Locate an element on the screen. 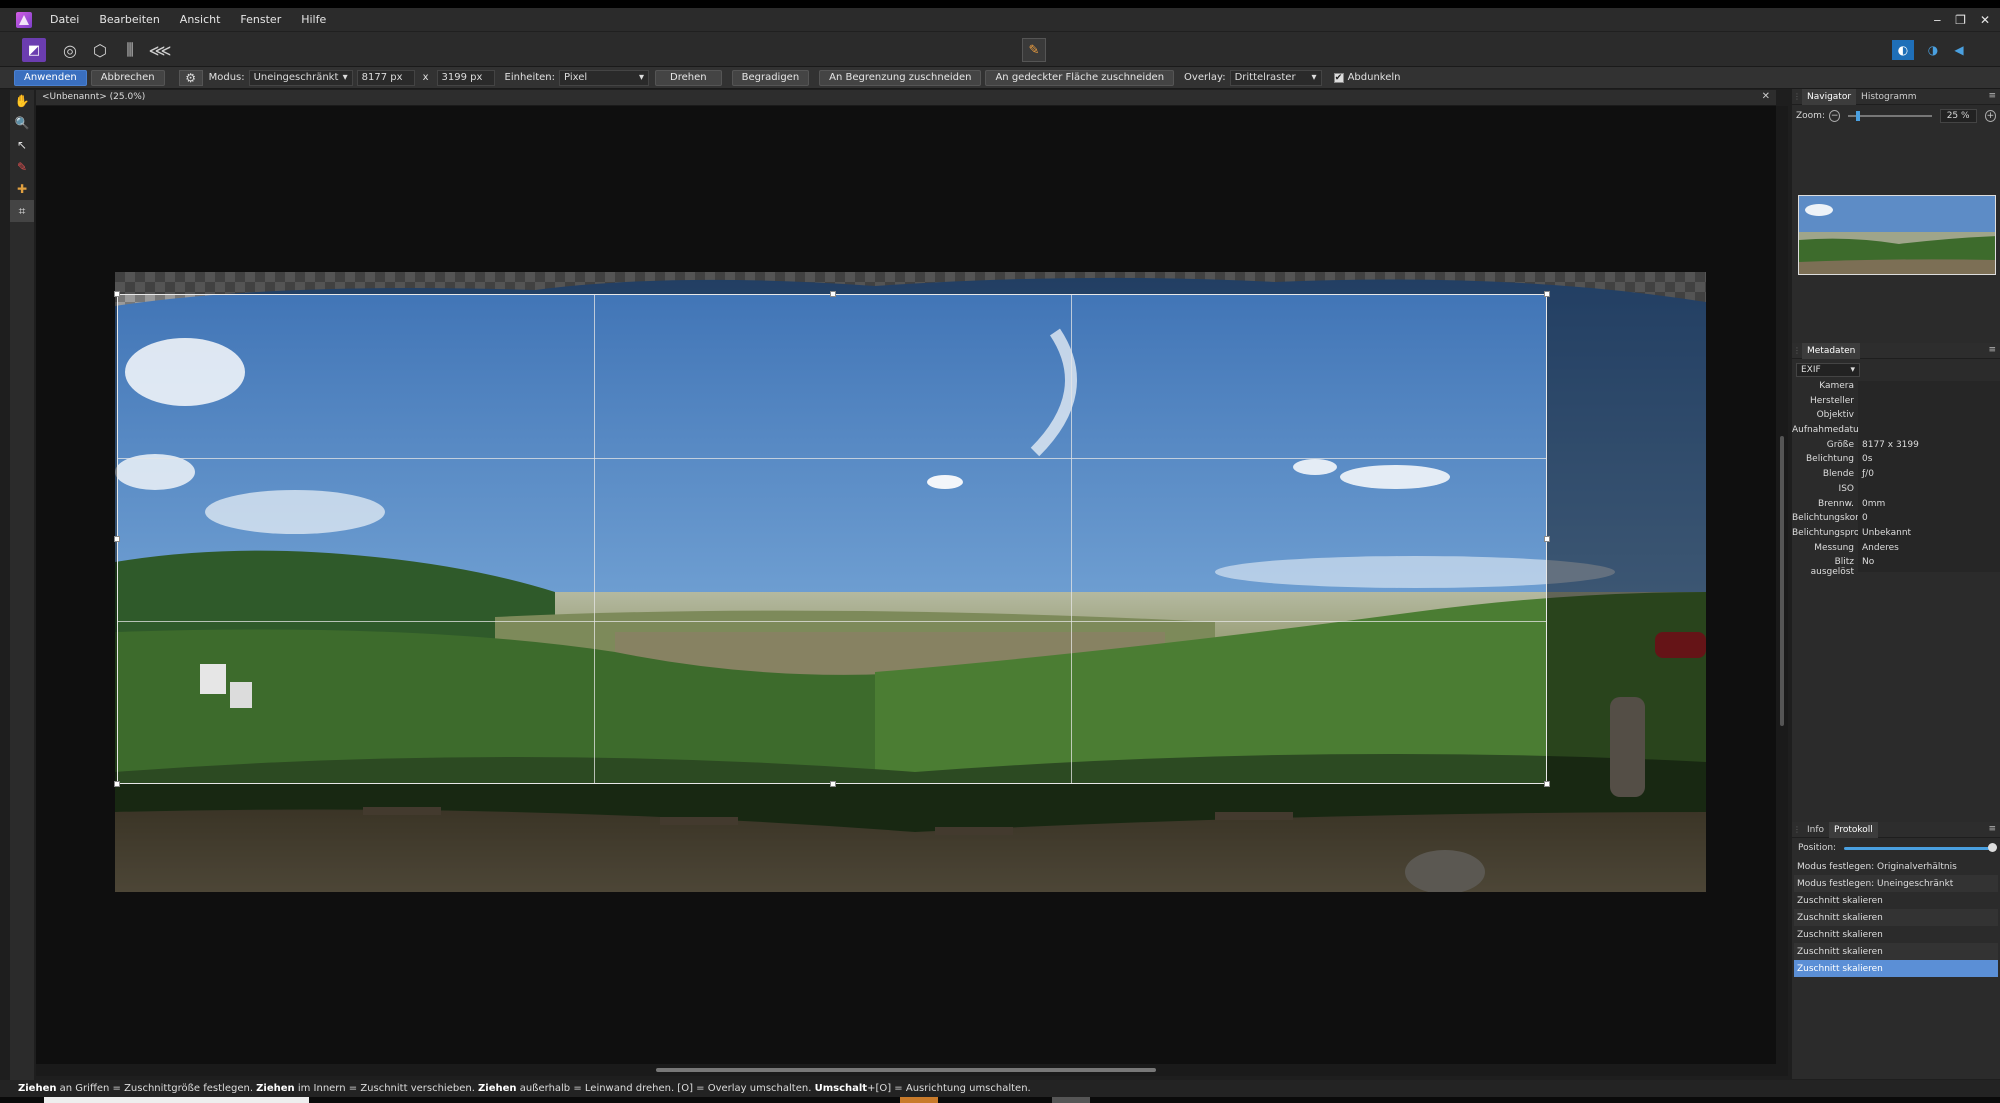 This screenshot has width=2000, height=1103. metadata-row: Belichtungskor. 0 is located at coordinates (1896, 520).